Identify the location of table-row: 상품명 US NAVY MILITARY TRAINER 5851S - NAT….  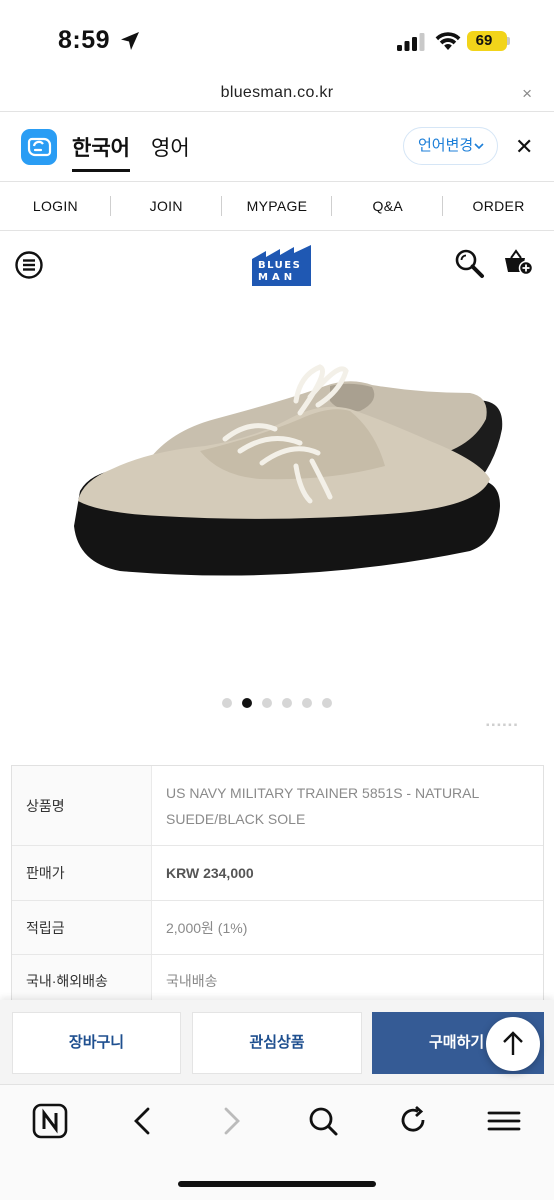
(277, 806).